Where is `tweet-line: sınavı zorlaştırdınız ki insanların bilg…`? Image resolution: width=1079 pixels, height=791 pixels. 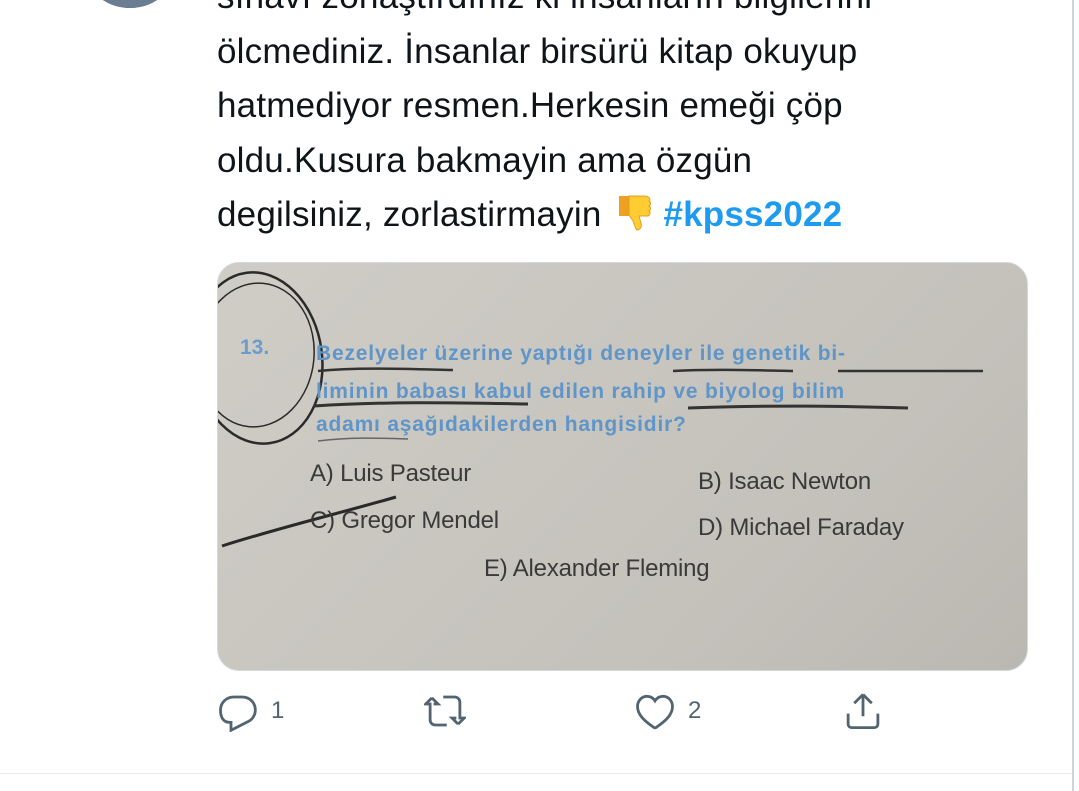 tweet-line: sınavı zorlaştırdınız ki insanların bilg… is located at coordinates (627, 12).